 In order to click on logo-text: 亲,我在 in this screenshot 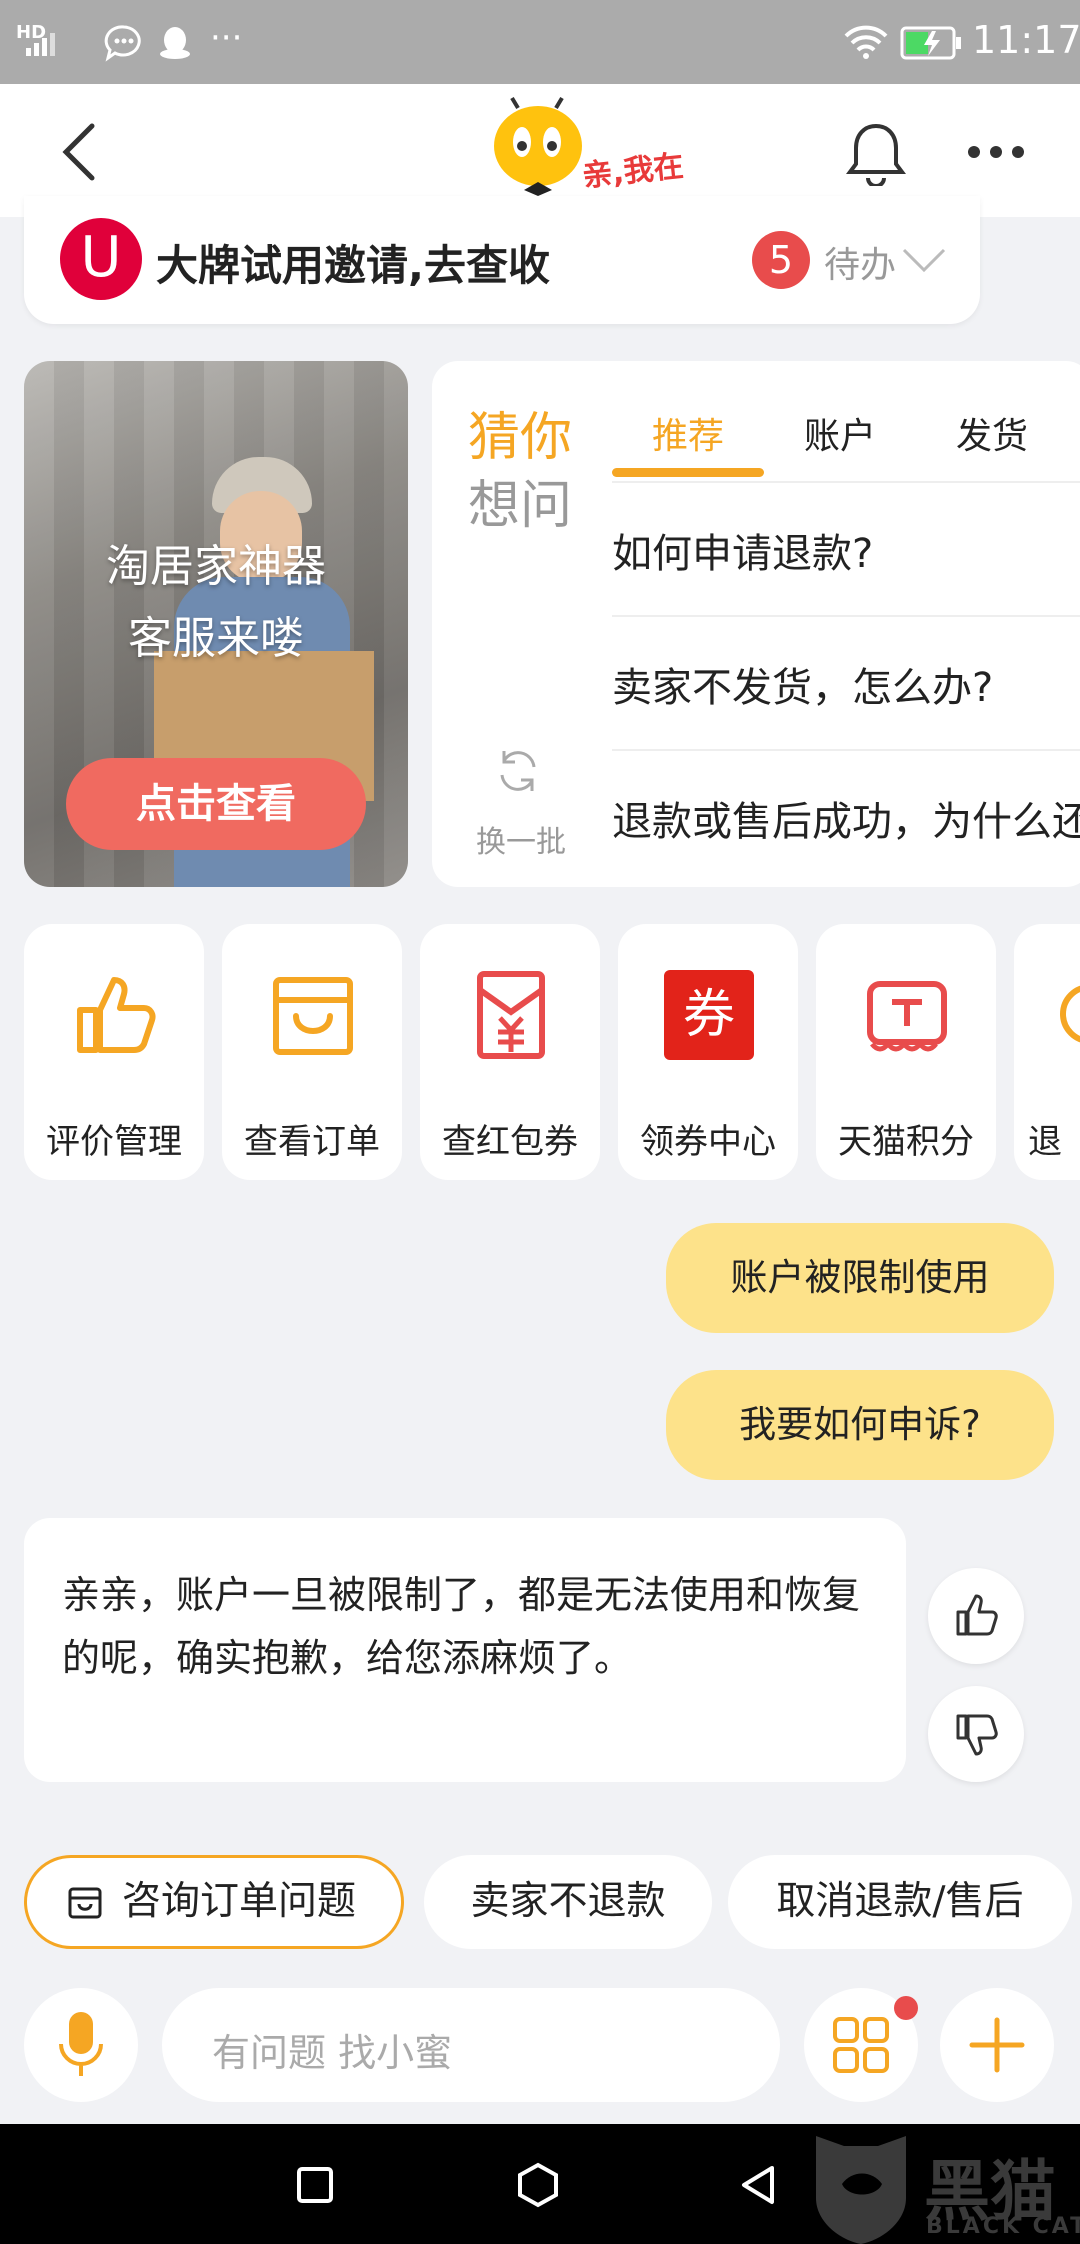, I will do `click(633, 171)`.